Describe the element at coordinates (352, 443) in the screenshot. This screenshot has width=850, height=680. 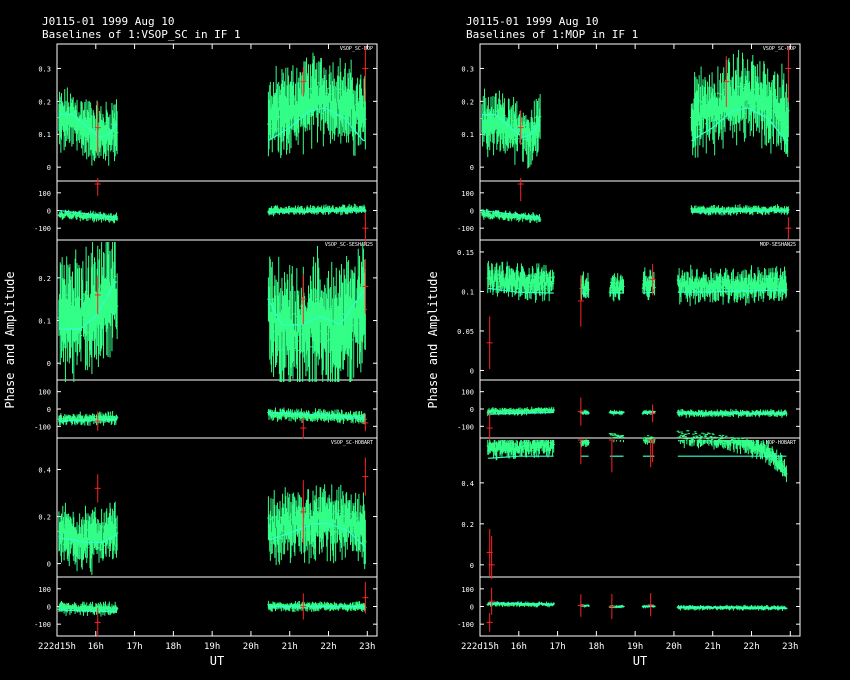
I see `baseline-label: VSOP_SC-HOBART` at that location.